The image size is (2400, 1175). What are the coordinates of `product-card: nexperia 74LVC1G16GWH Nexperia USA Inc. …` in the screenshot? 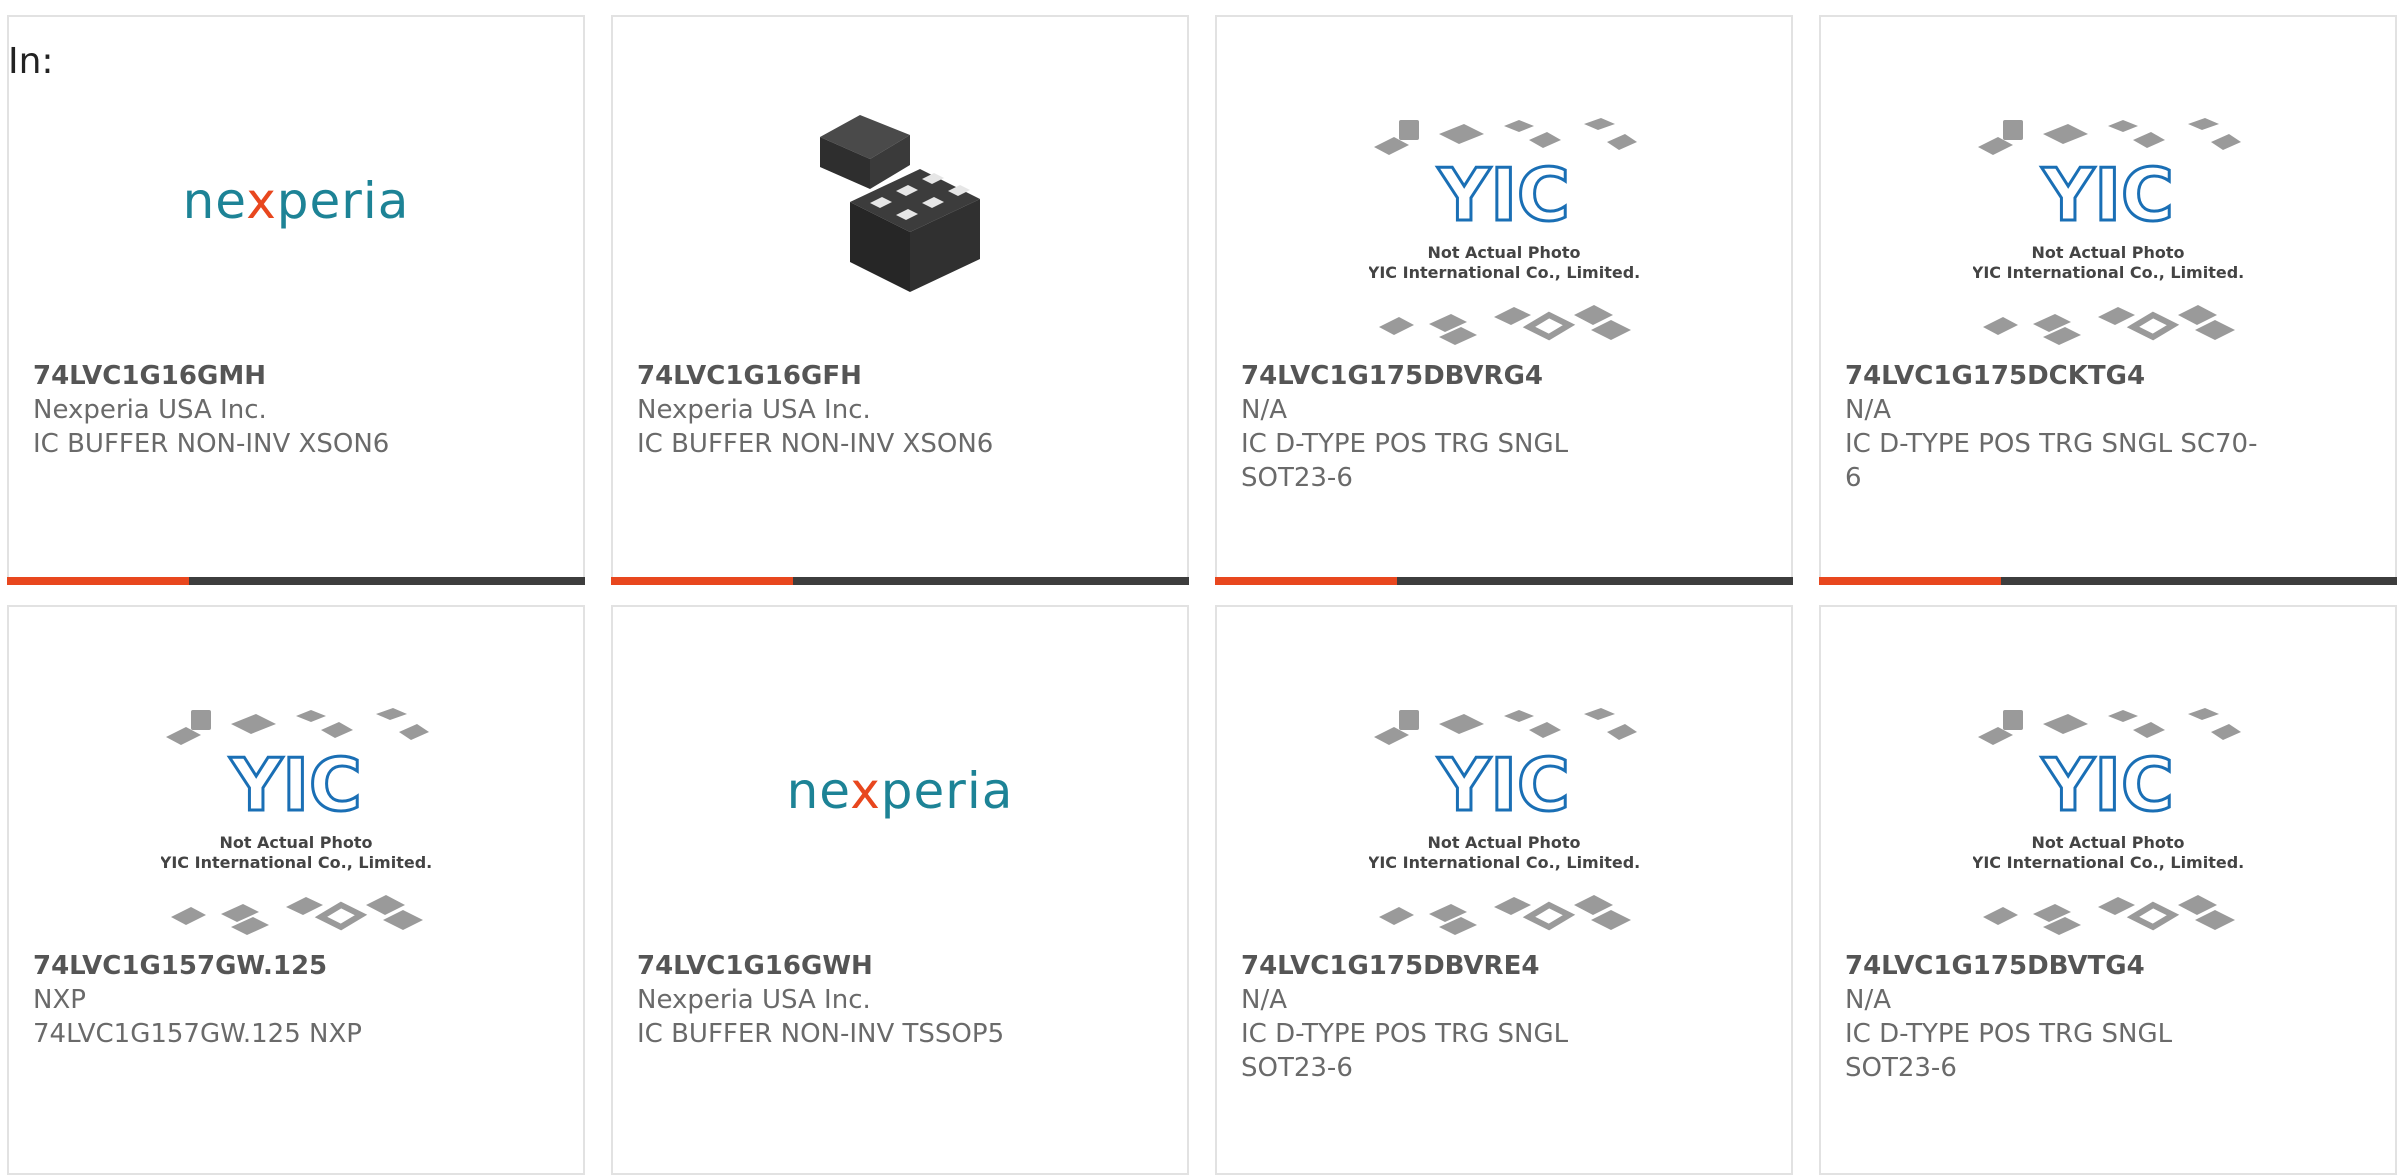 It's located at (900, 890).